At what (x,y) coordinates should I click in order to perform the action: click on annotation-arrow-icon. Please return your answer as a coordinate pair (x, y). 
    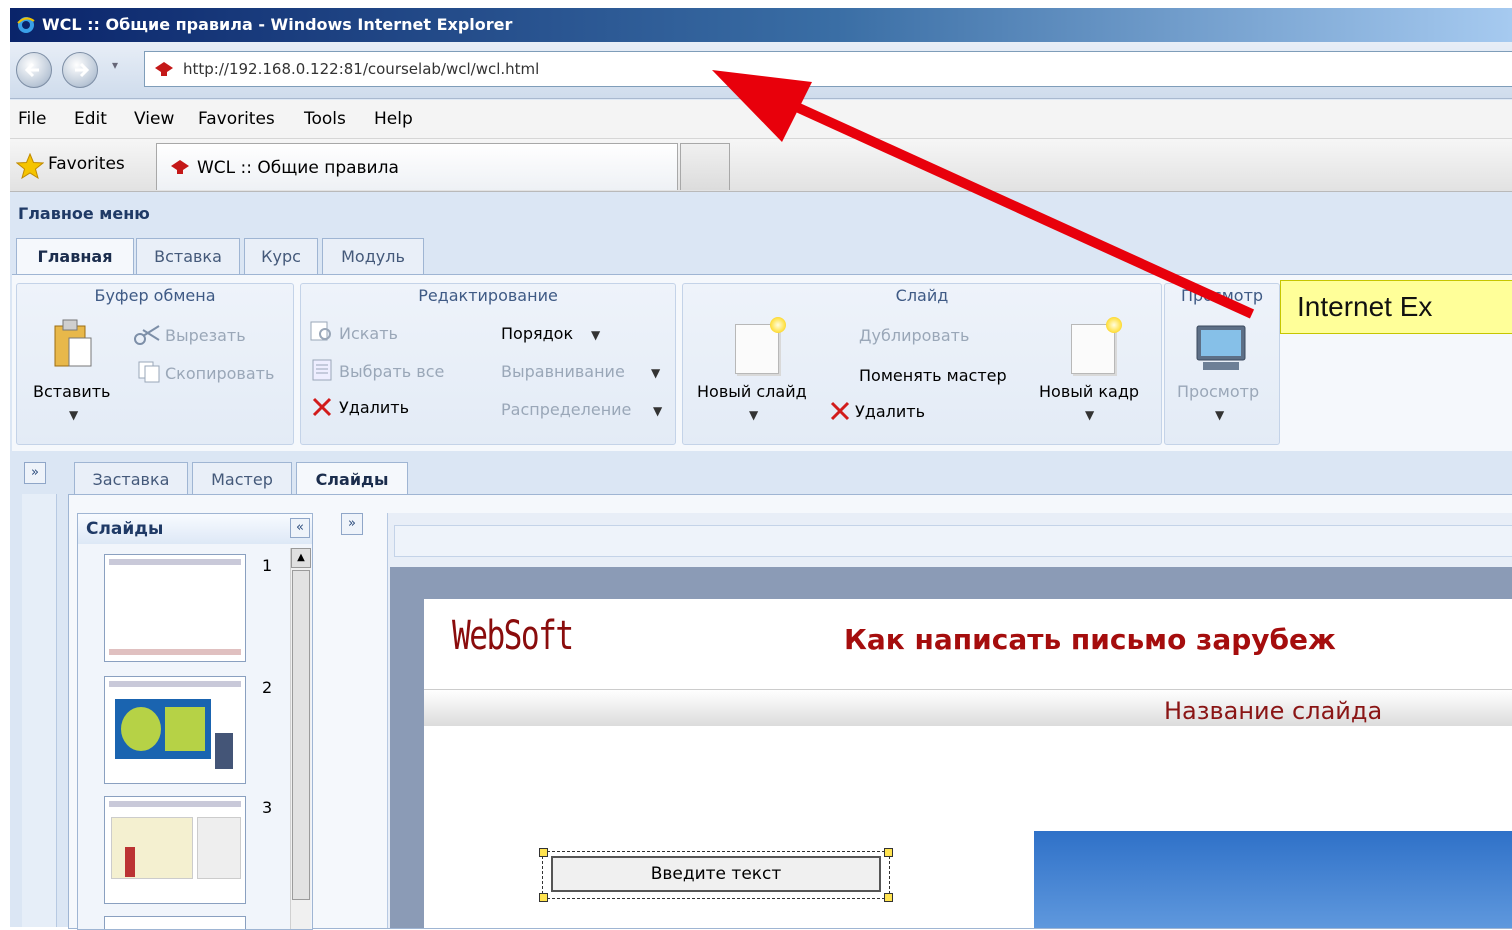
    Looking at the image, I should click on (983, 194).